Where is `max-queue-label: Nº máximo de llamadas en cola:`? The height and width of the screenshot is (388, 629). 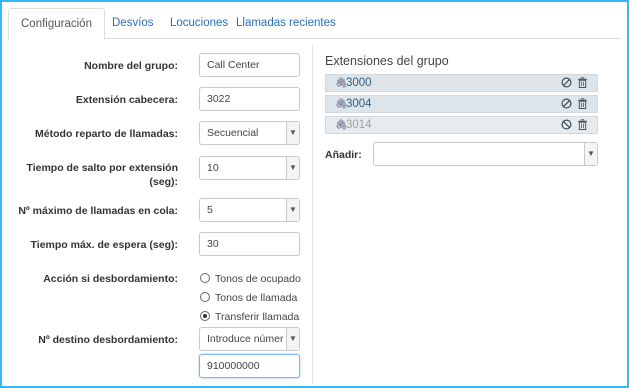
max-queue-label: Nº máximo de llamadas en cola: is located at coordinates (98, 211).